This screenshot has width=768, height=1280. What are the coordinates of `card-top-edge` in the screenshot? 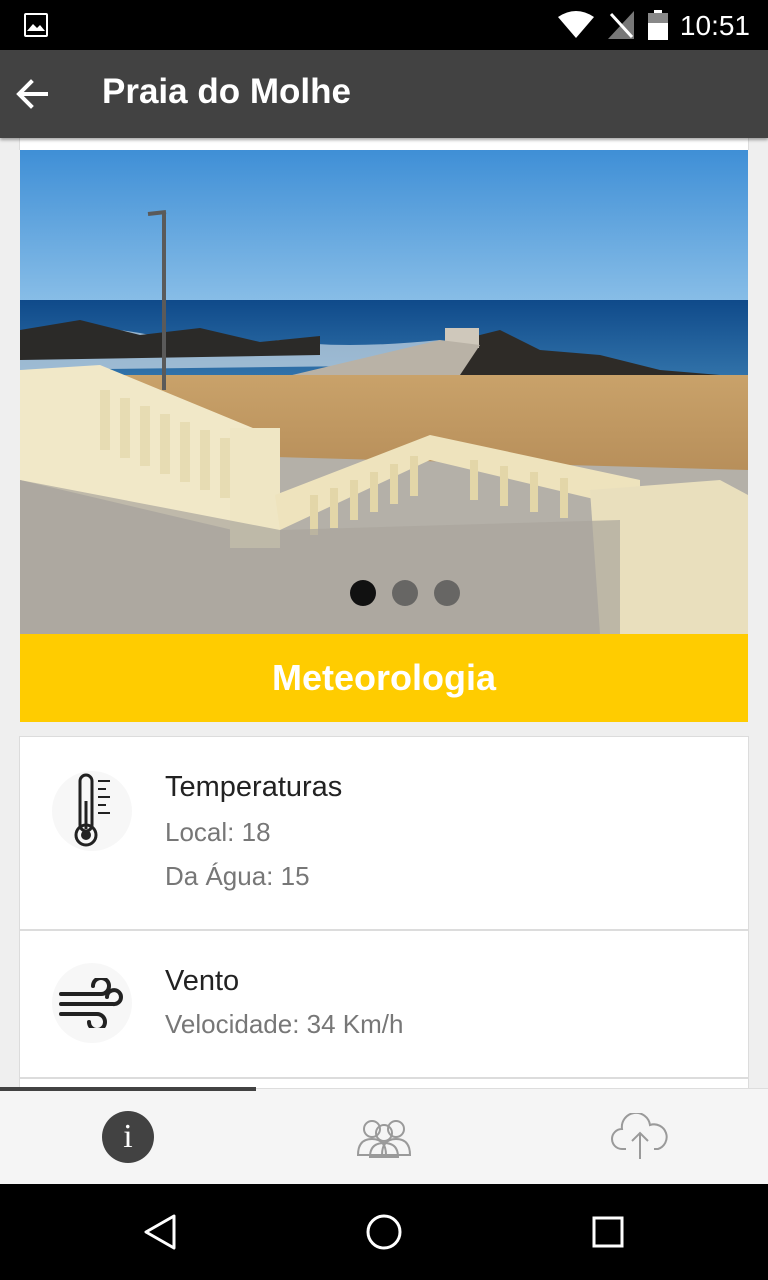 It's located at (384, 144).